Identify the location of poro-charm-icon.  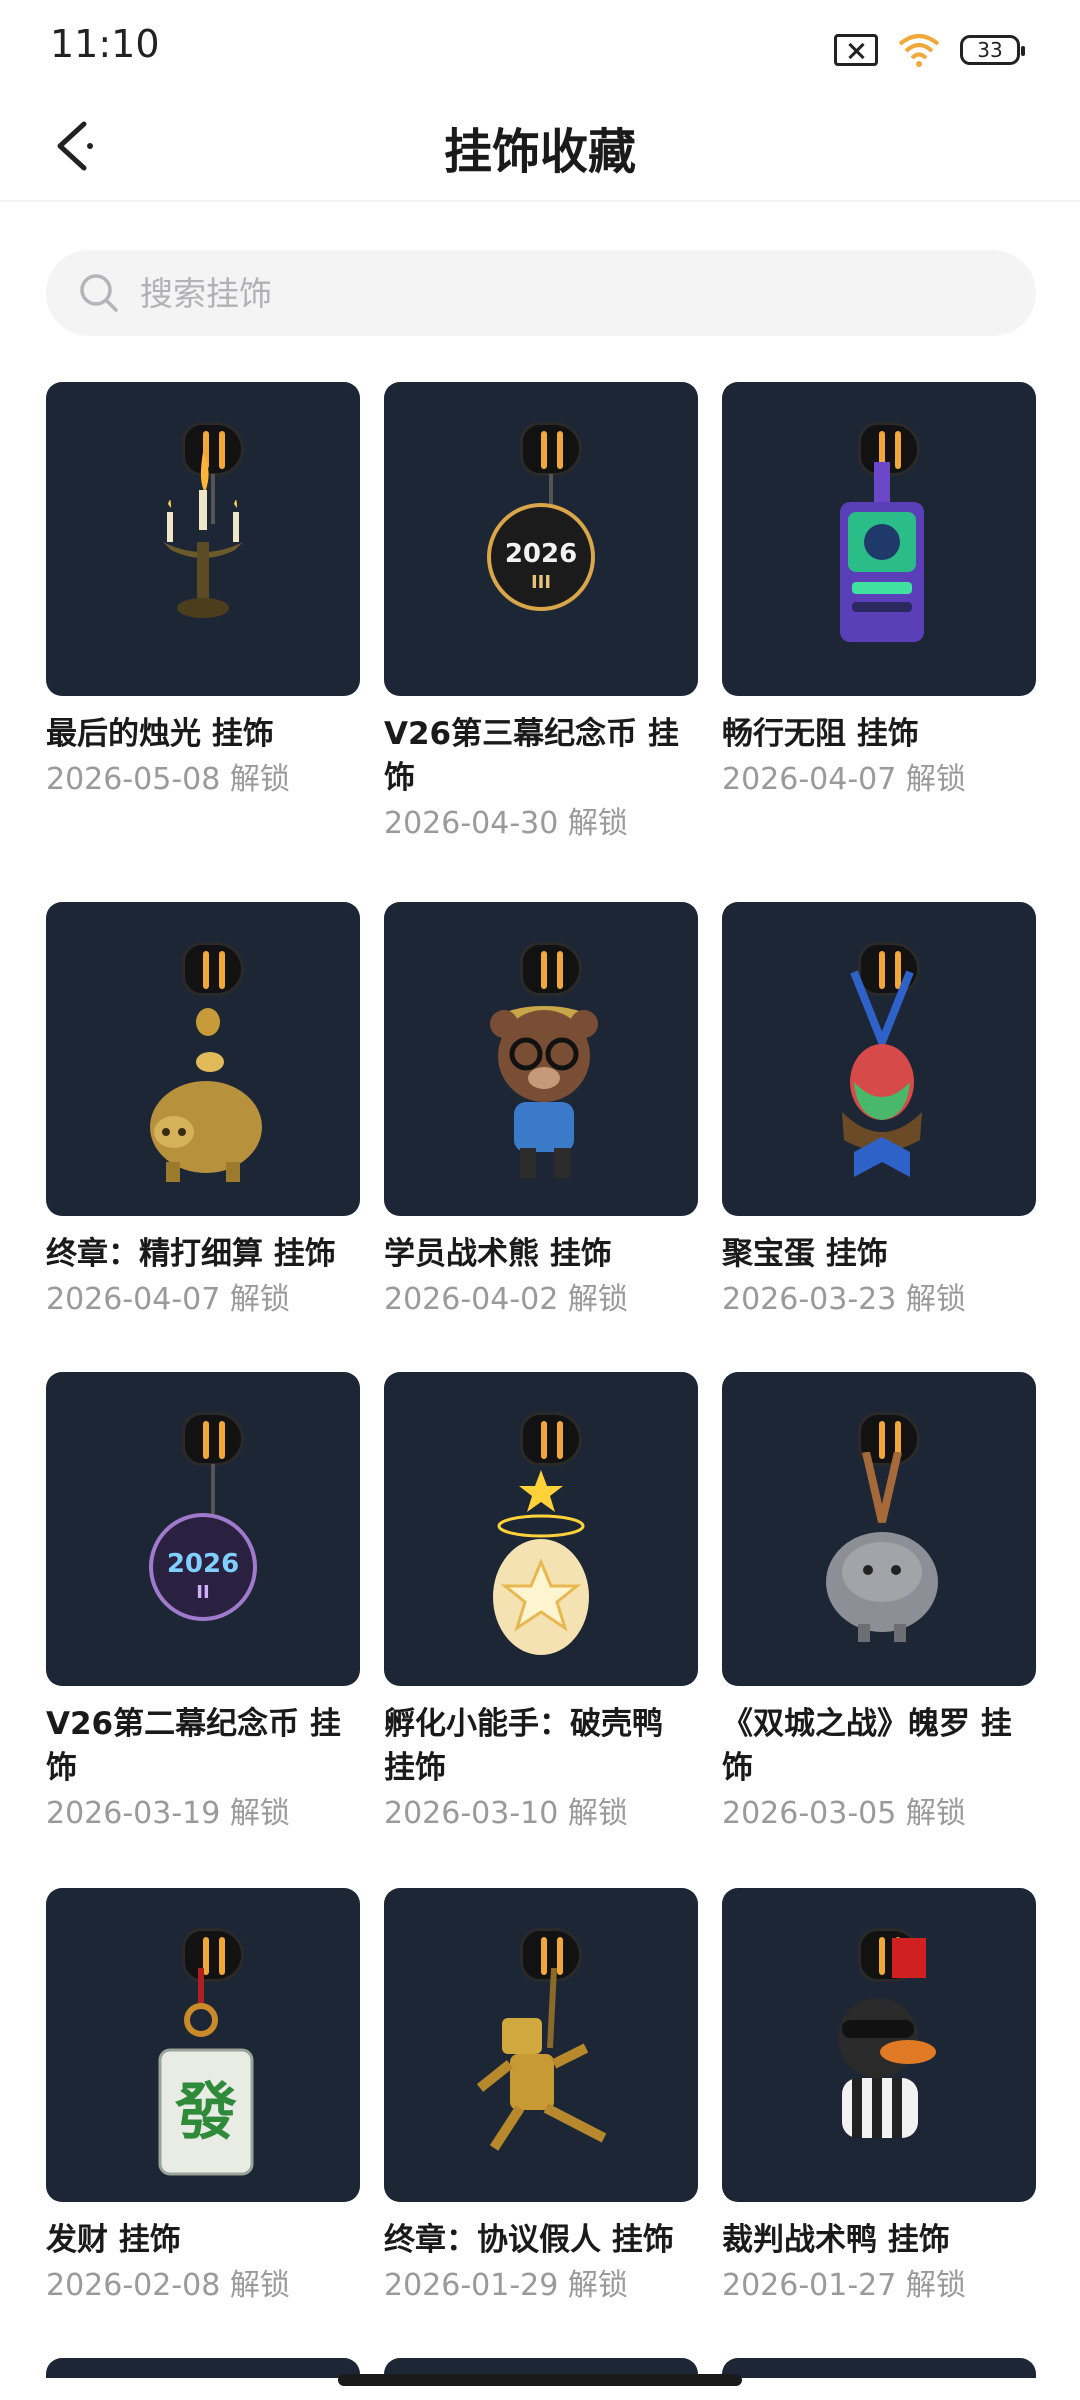
(882, 1547).